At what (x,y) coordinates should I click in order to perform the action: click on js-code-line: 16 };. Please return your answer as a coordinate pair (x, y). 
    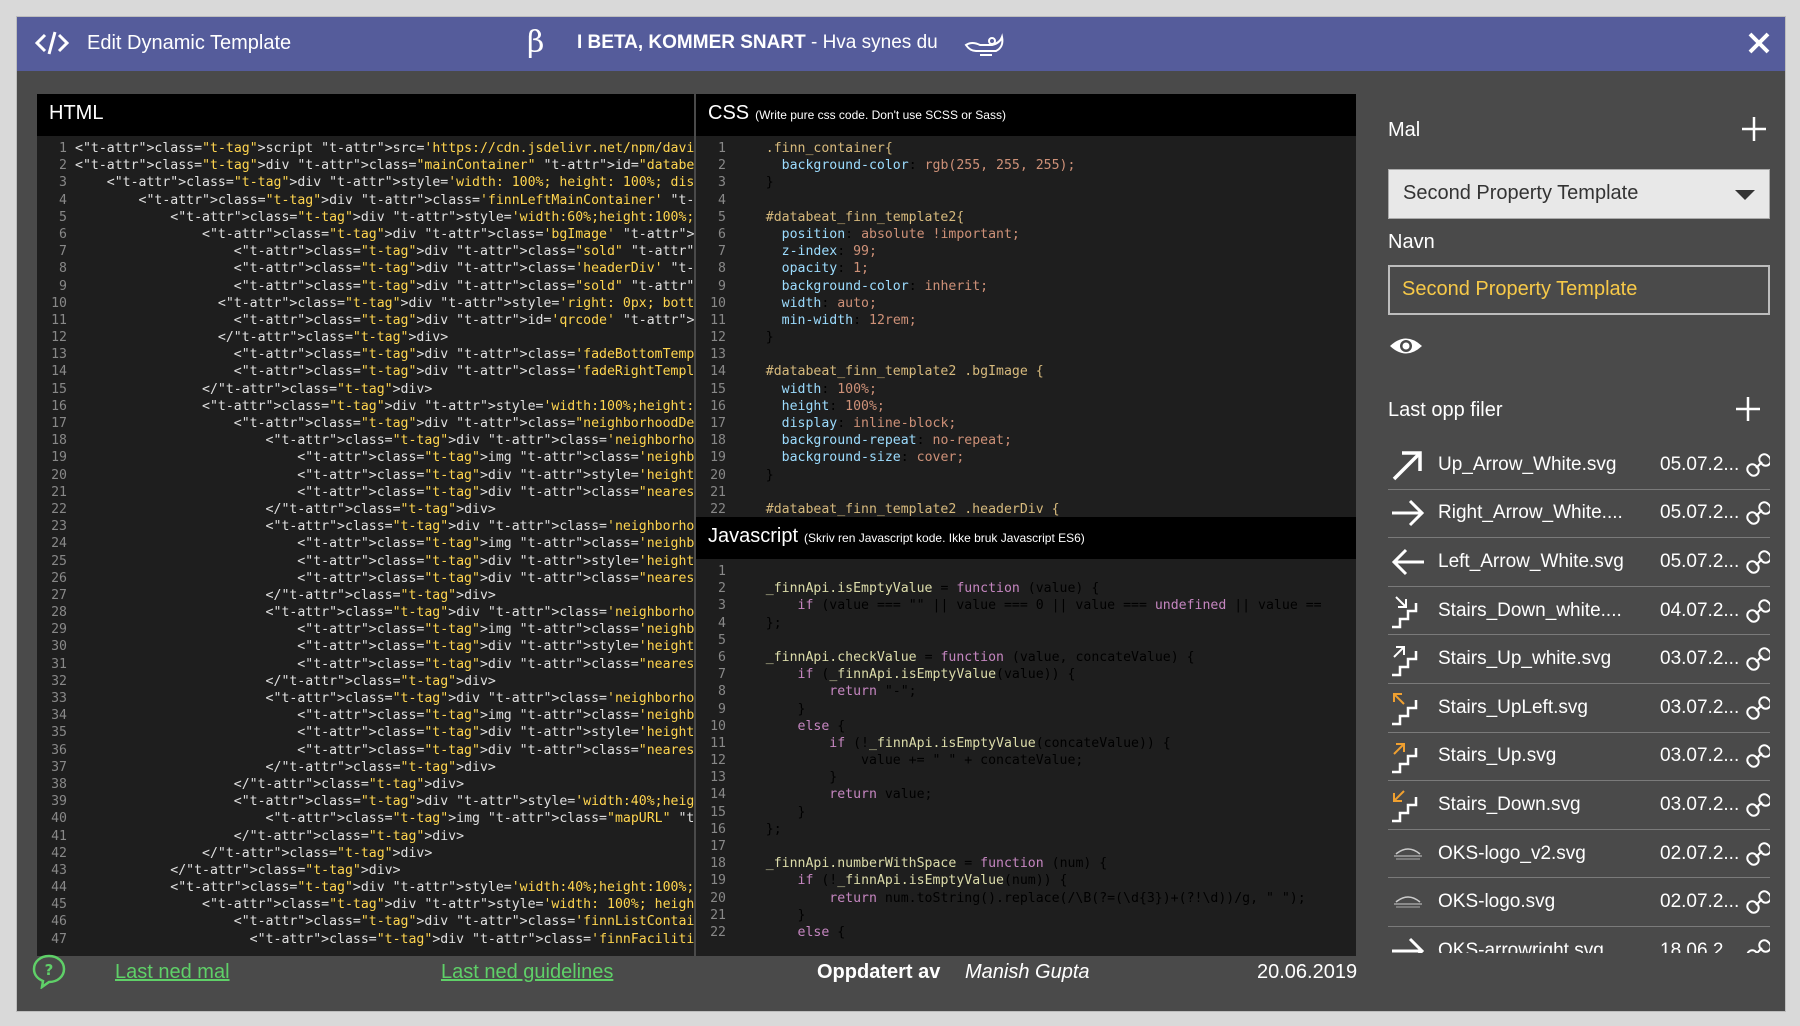
    Looking at the image, I should click on (1026, 829).